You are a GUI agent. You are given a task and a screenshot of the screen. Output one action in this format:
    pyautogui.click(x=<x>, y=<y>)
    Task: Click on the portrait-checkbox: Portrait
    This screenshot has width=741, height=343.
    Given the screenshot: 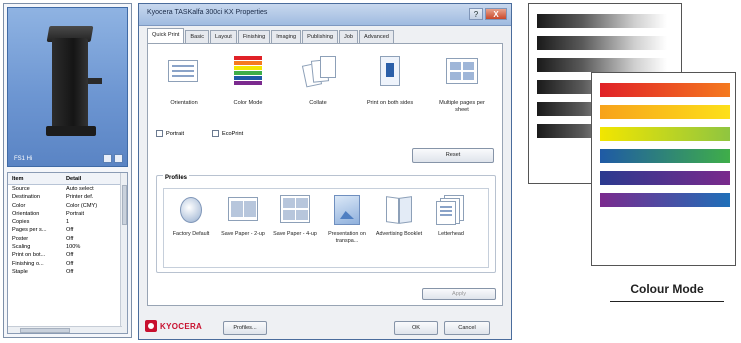 What is the action you would take?
    pyautogui.click(x=170, y=133)
    